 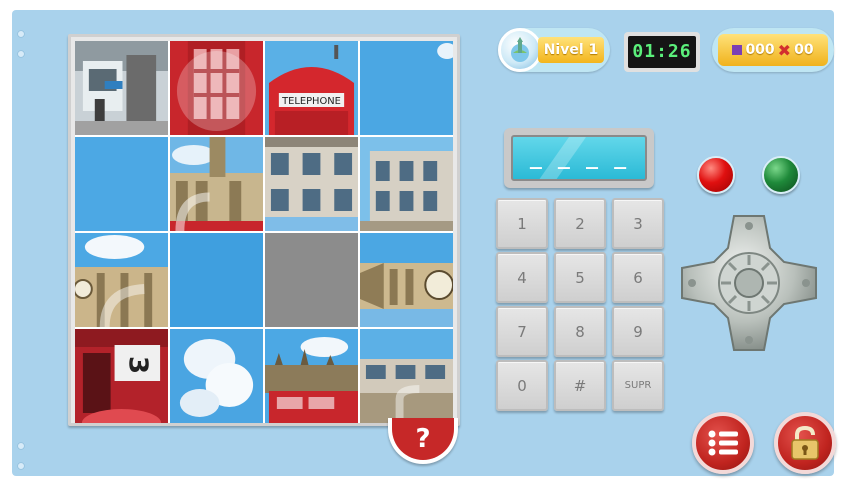 I want to click on key-0: 0, so click(x=522, y=385).